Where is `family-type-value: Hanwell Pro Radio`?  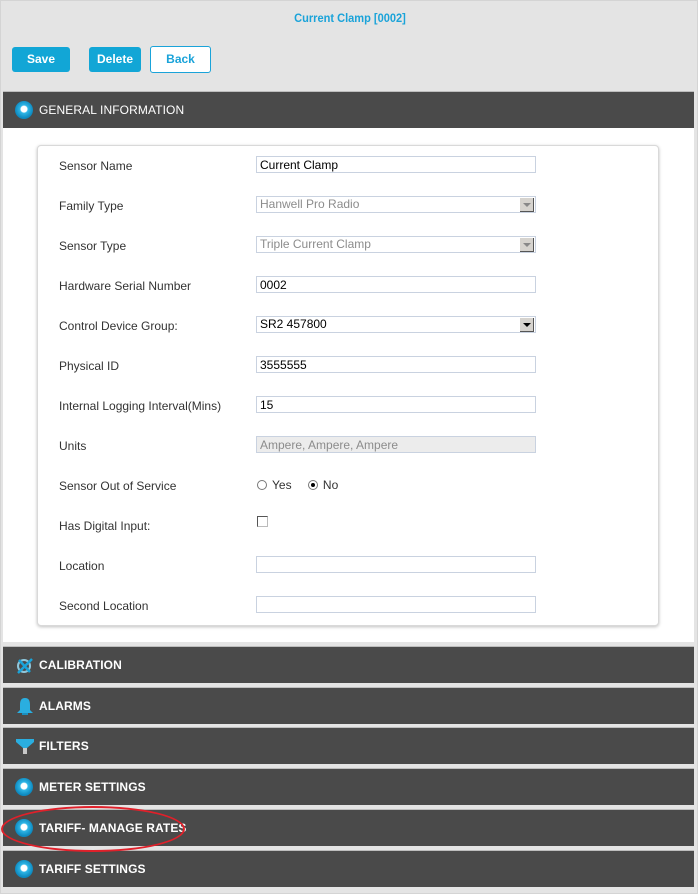 family-type-value: Hanwell Pro Radio is located at coordinates (310, 204).